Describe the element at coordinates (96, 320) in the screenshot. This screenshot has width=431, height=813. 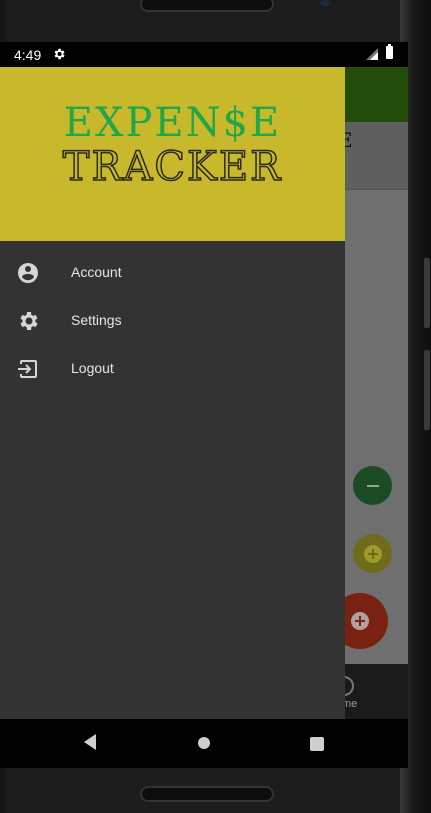
I see `drawer-item-label: Settings` at that location.